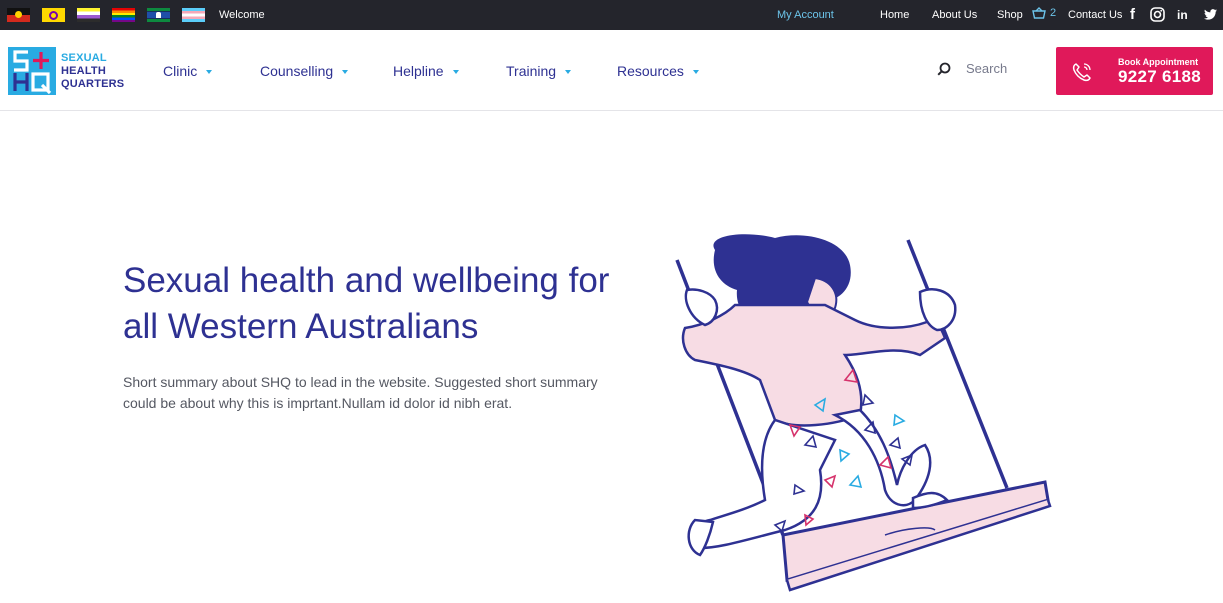 The height and width of the screenshot is (603, 1223). I want to click on basket-link: 2, so click(1044, 13).